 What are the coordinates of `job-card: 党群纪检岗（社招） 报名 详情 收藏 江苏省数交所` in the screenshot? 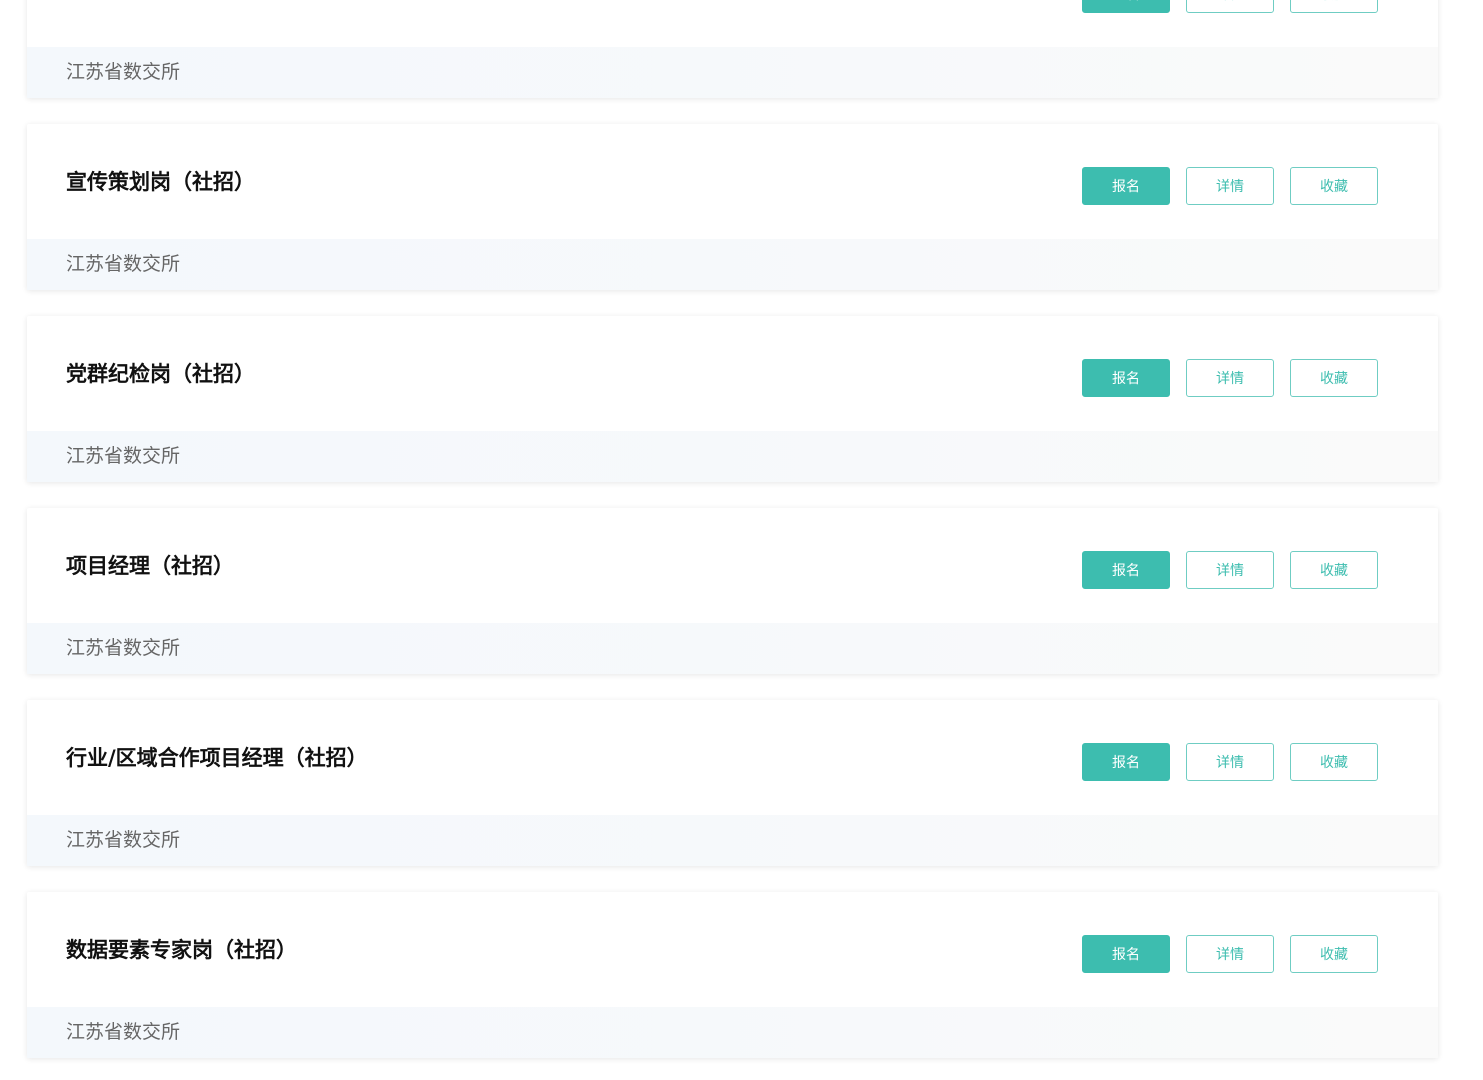 It's located at (732, 399).